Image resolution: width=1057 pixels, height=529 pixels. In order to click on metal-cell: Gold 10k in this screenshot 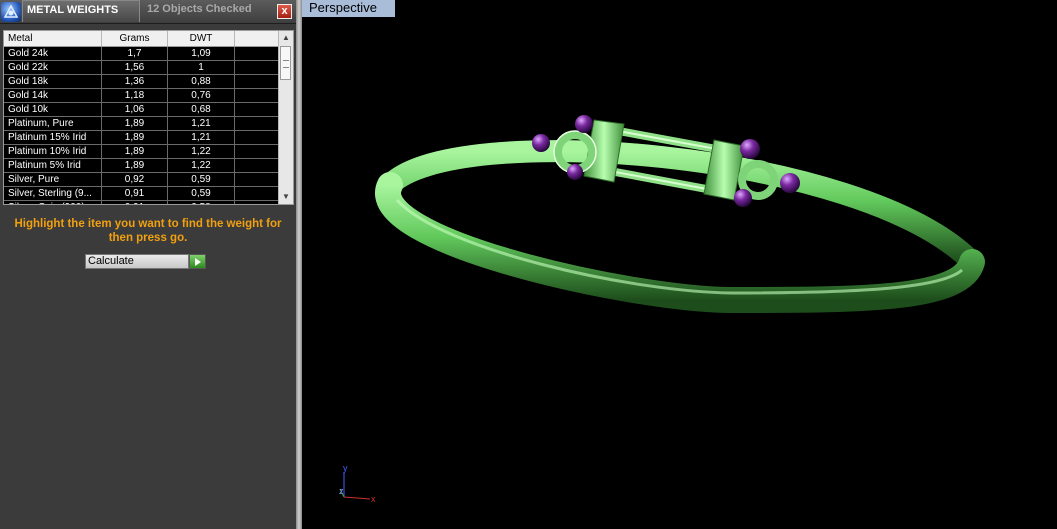, I will do `click(53, 109)`.